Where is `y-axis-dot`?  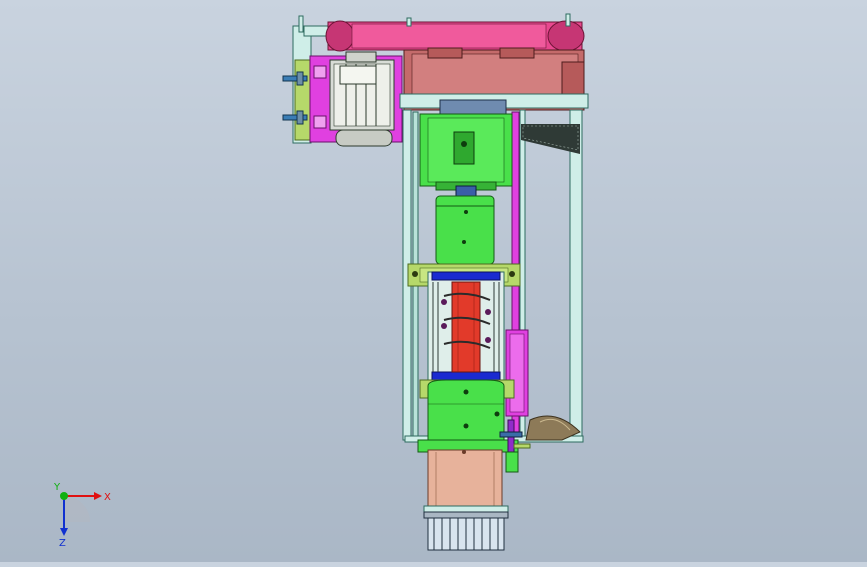 y-axis-dot is located at coordinates (64, 496).